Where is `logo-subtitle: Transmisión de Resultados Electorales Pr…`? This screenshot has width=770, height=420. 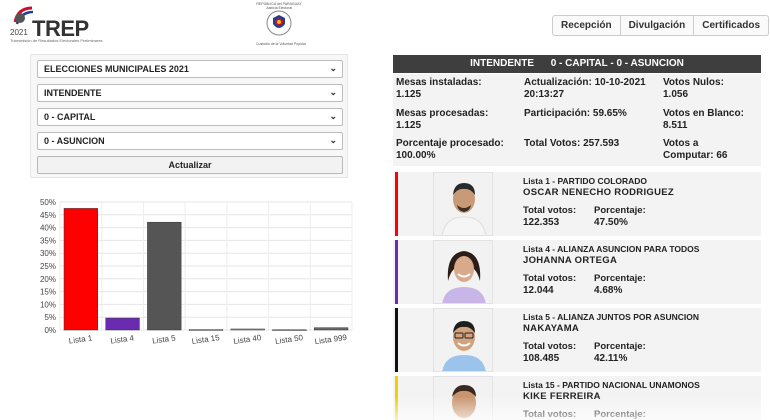 logo-subtitle: Transmisión de Resultados Electorales Pr… is located at coordinates (56, 40).